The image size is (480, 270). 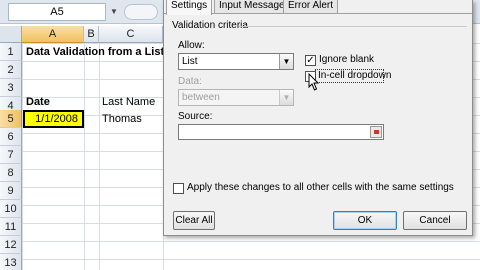 I want to click on cell-c4: Last Name, so click(x=127, y=102).